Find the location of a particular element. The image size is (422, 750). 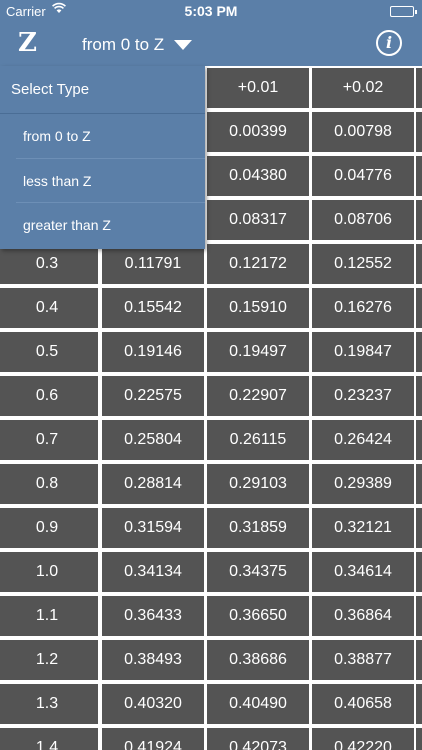

table-cell: 0.25804 is located at coordinates (153, 440).